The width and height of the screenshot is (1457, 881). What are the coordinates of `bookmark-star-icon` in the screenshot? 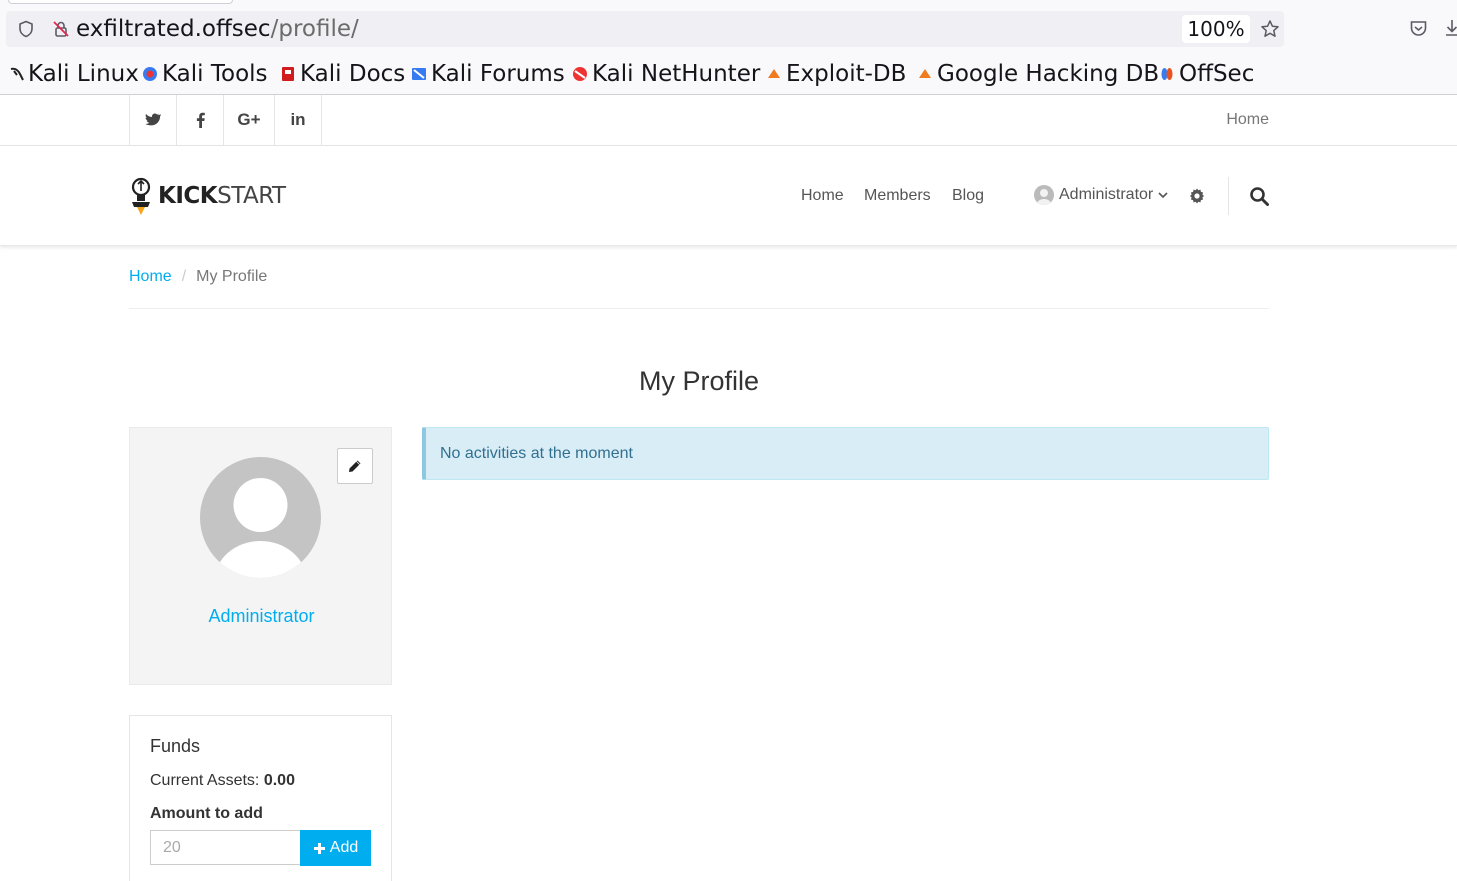 It's located at (1270, 29).